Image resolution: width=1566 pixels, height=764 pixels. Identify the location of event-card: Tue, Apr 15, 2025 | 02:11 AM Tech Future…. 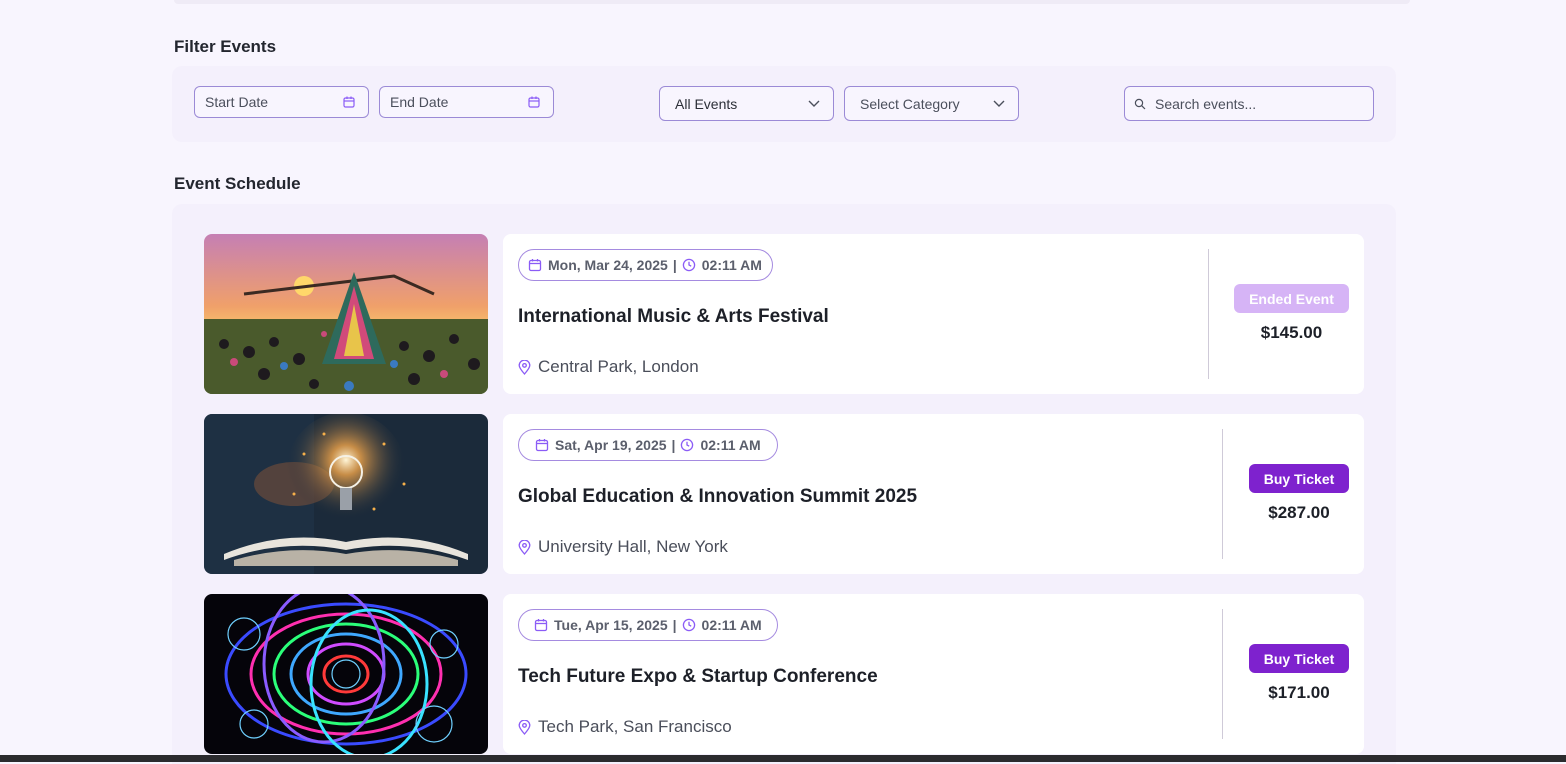
(933, 674).